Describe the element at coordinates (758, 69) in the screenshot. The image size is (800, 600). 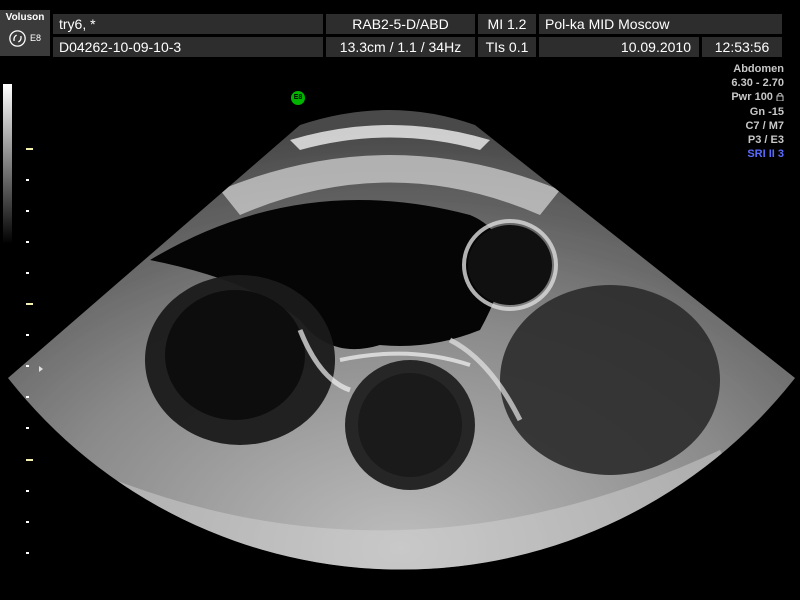
I see `preset-label: Abdomen` at that location.